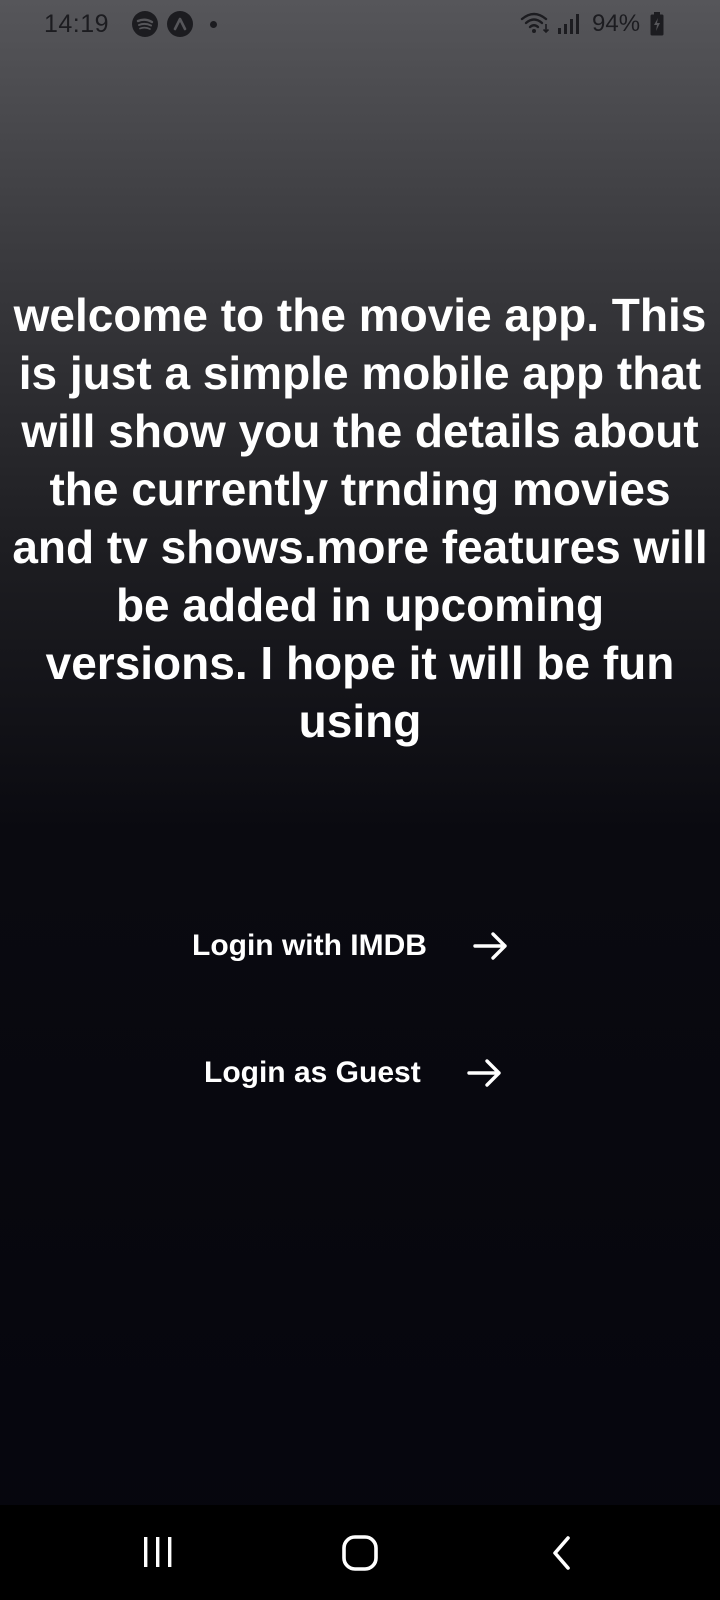 The height and width of the screenshot is (1600, 720). Describe the element at coordinates (180, 24) in the screenshot. I see `app-icon` at that location.